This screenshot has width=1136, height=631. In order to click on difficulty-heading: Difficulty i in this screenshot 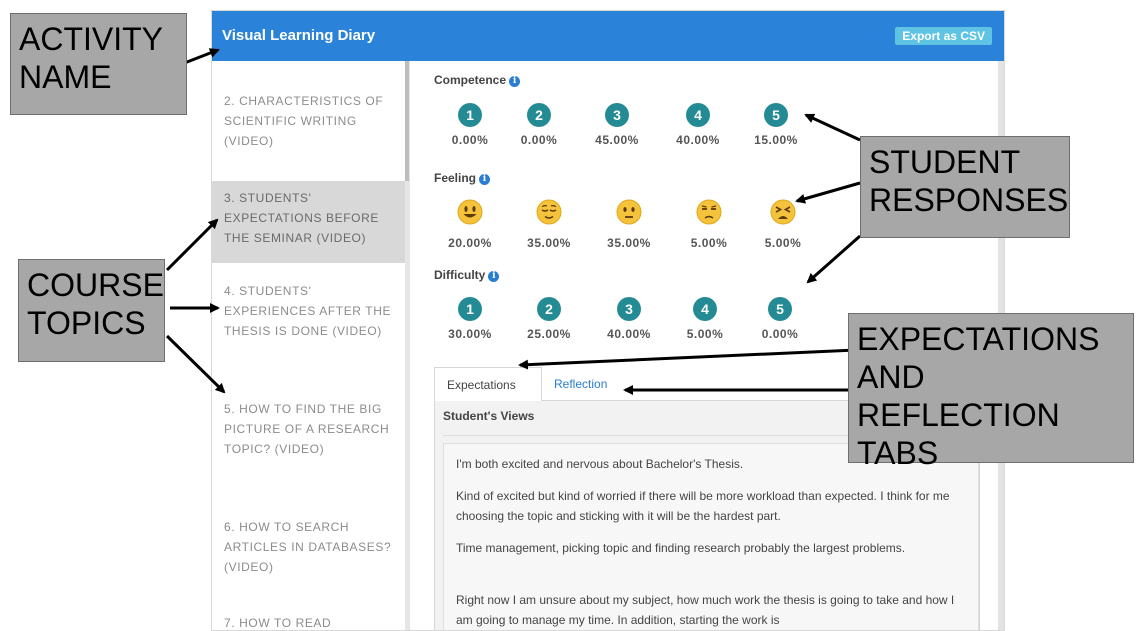, I will do `click(467, 275)`.